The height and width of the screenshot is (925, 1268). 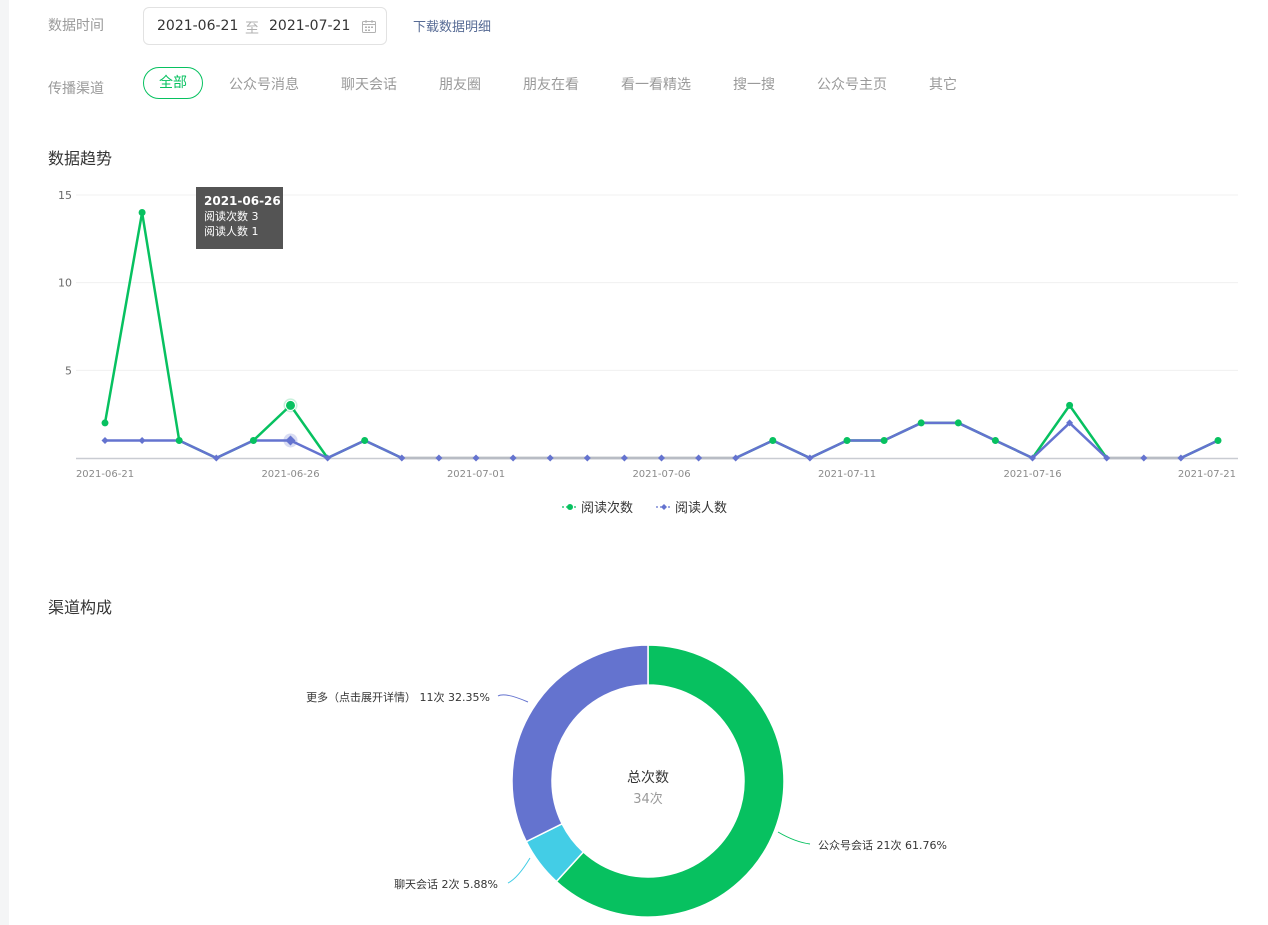 What do you see at coordinates (460, 84) in the screenshot?
I see `channel-tab-moments: 朋友圈` at bounding box center [460, 84].